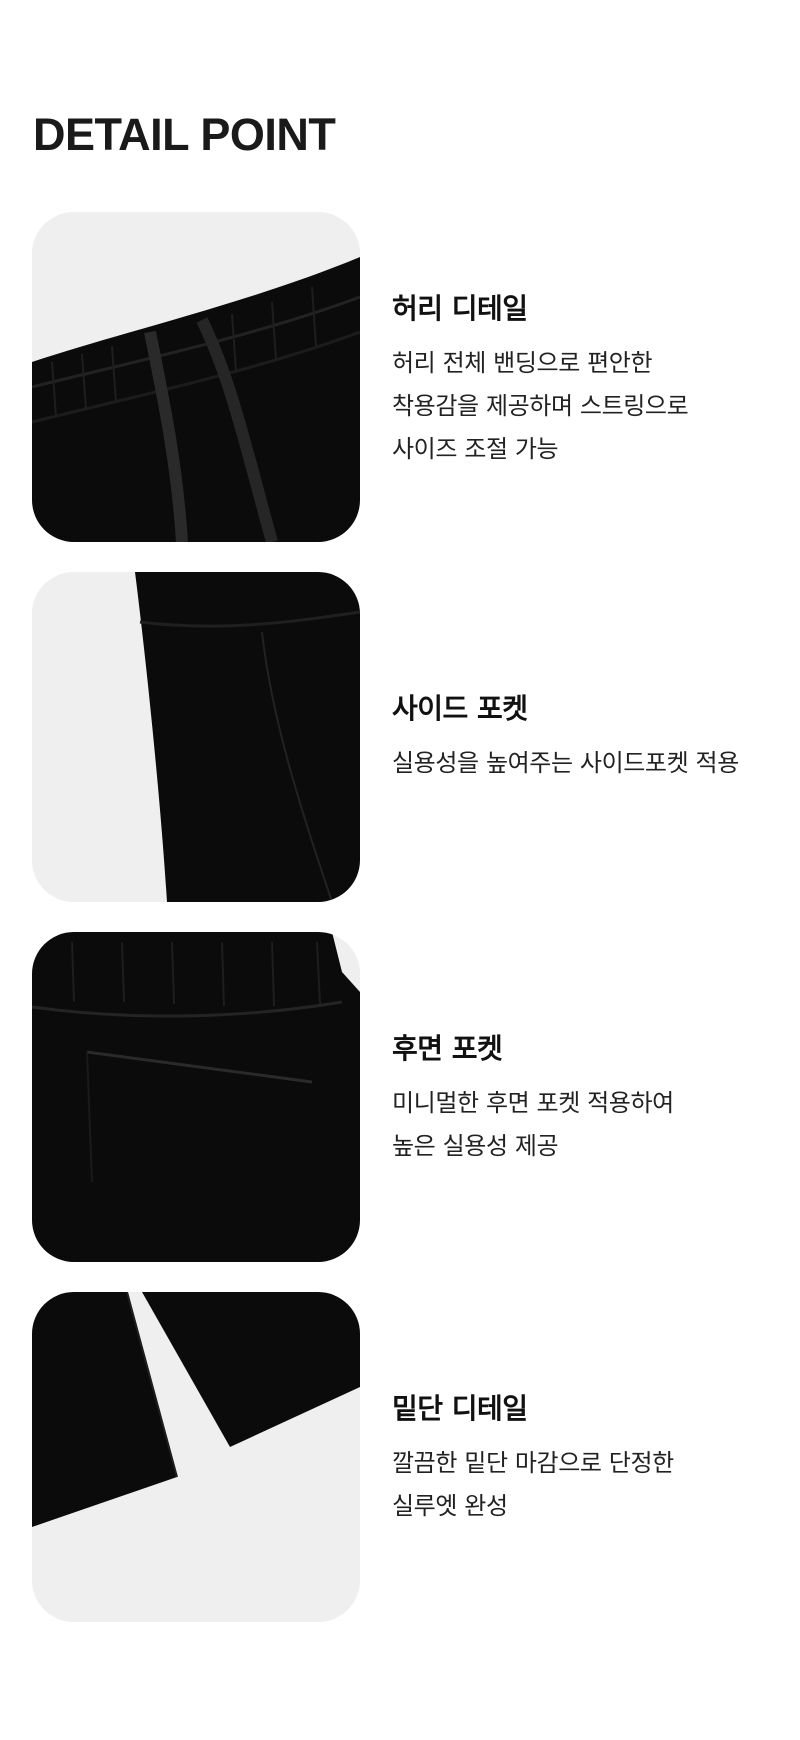  Describe the element at coordinates (196, 377) in the screenshot. I see `waist-detail-photo` at that location.